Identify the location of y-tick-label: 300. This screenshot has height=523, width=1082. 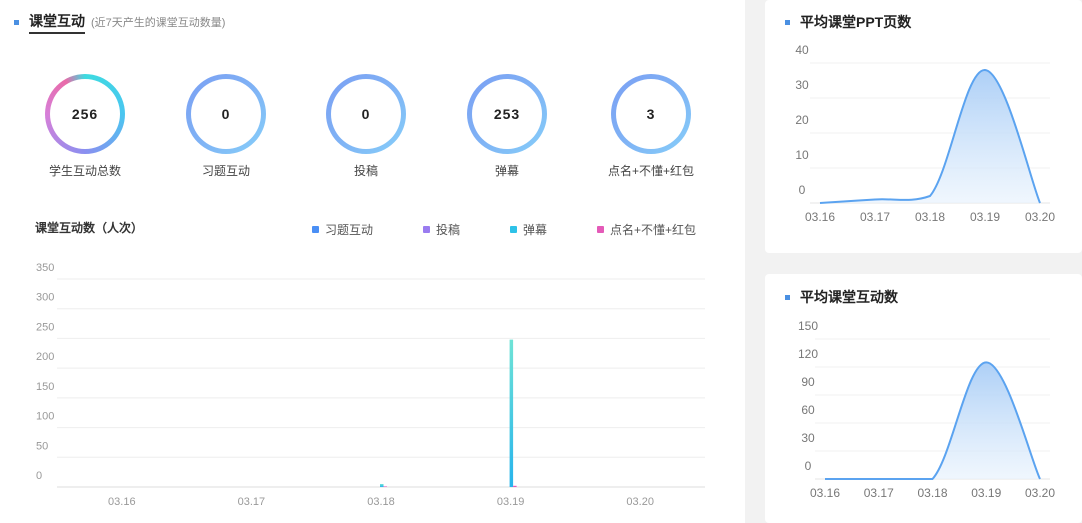
(45, 298).